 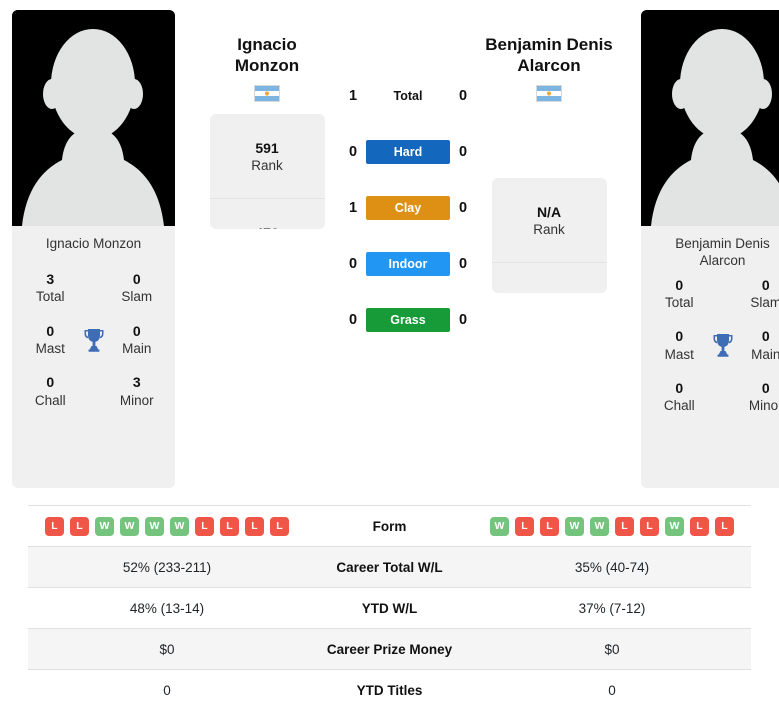 I want to click on award-label: Mast, so click(x=50, y=348).